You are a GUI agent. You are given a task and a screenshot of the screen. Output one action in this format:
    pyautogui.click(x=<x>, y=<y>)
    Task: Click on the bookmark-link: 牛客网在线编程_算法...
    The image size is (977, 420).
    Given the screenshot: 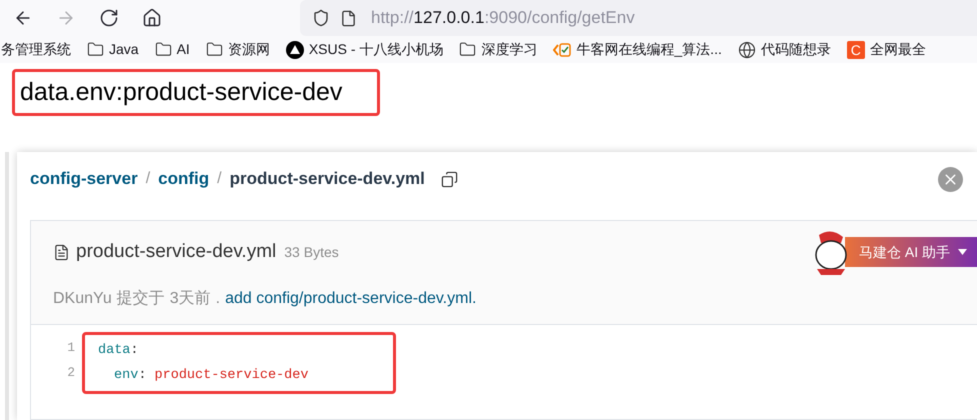 What is the action you would take?
    pyautogui.click(x=649, y=49)
    